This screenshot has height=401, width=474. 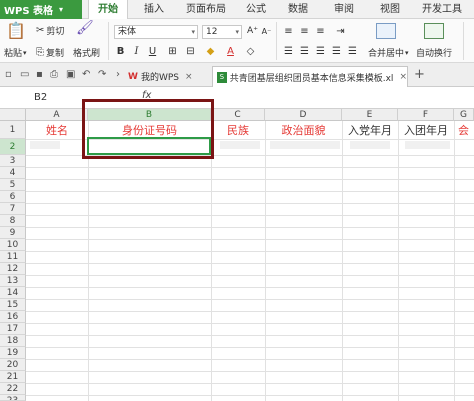 I want to click on row-header: 15, so click(x=13, y=305).